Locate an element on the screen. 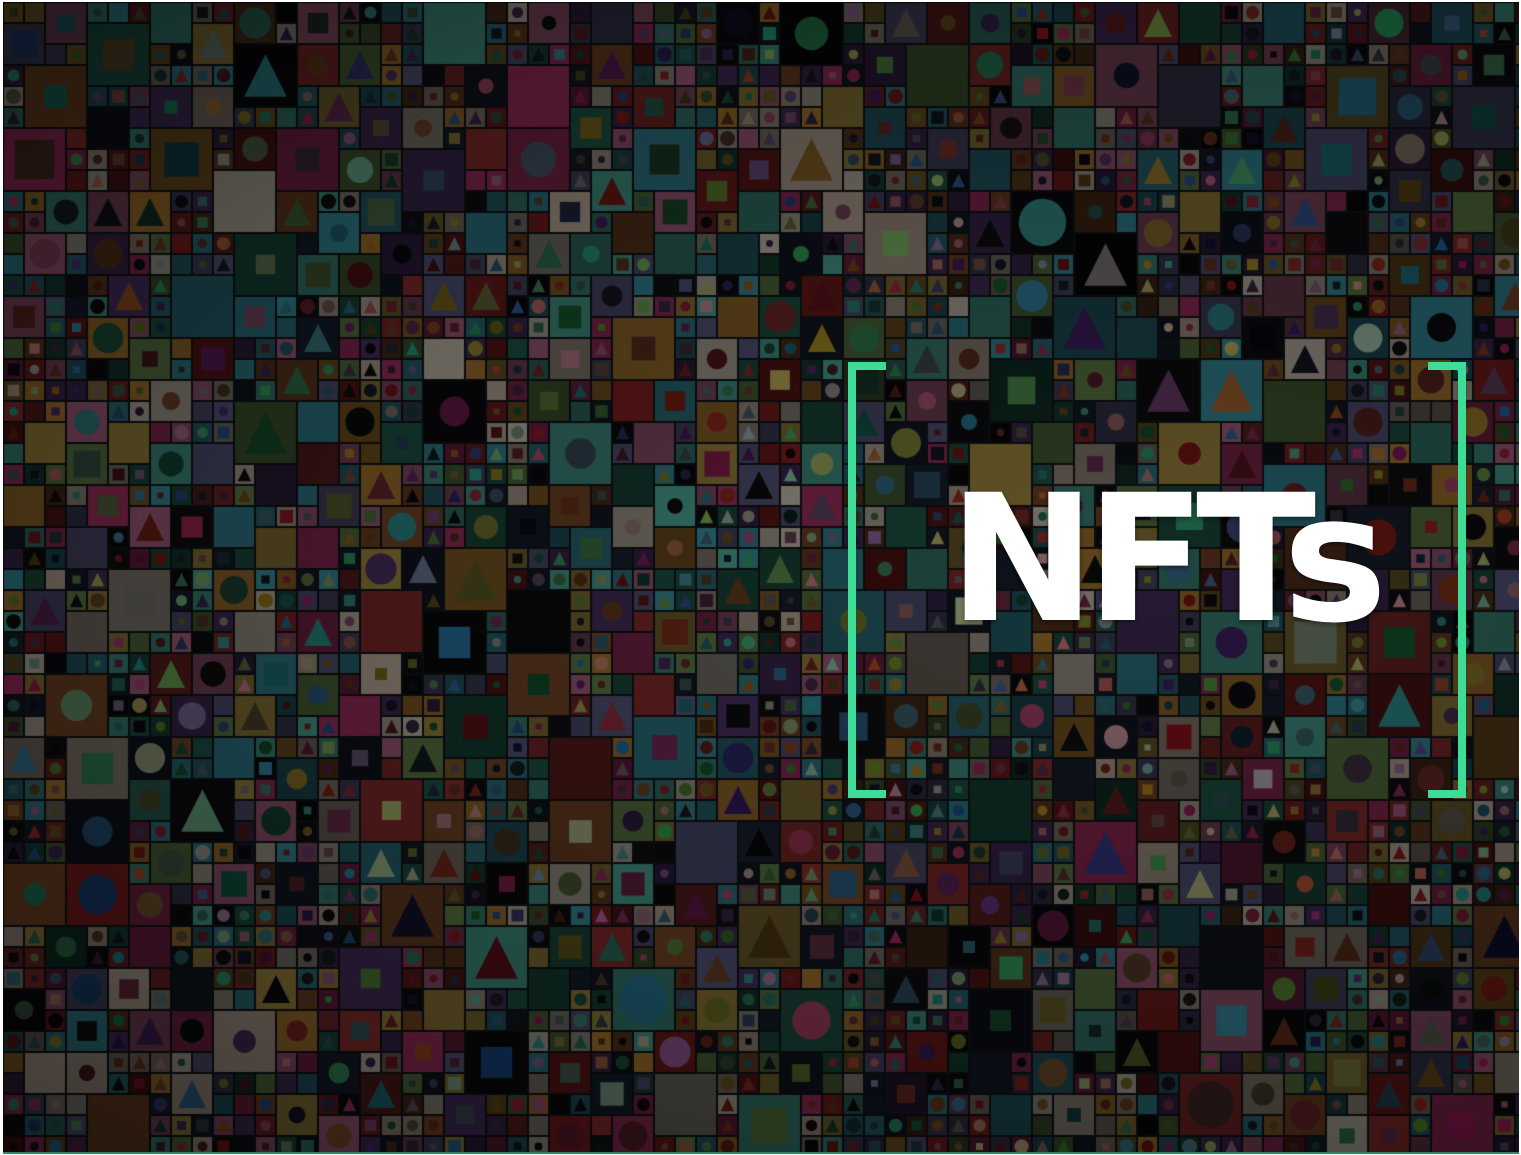  left-bracket is located at coordinates (867, 580).